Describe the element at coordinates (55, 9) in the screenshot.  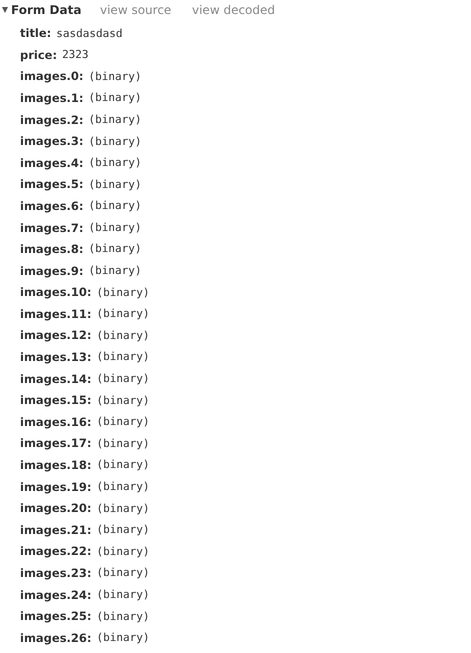
I see `section-title: Form Data` at that location.